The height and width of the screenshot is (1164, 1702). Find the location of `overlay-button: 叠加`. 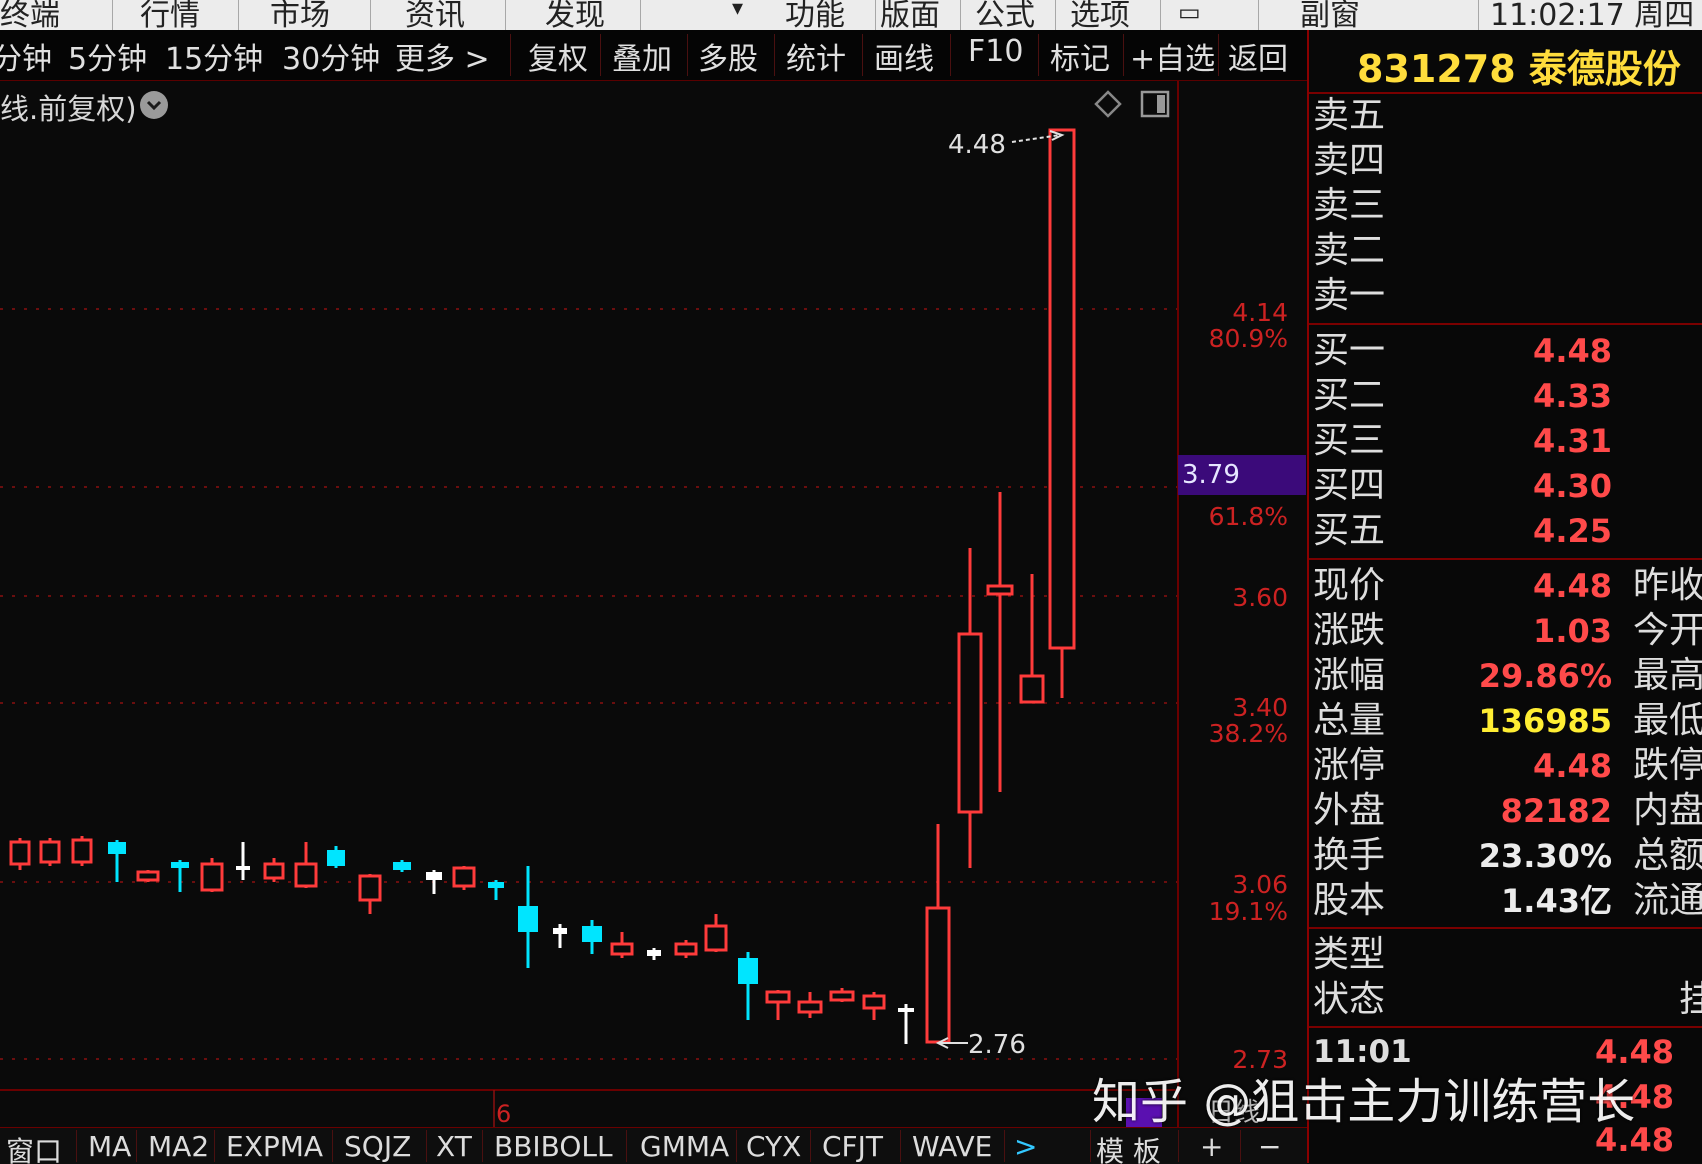

overlay-button: 叠加 is located at coordinates (642, 56).